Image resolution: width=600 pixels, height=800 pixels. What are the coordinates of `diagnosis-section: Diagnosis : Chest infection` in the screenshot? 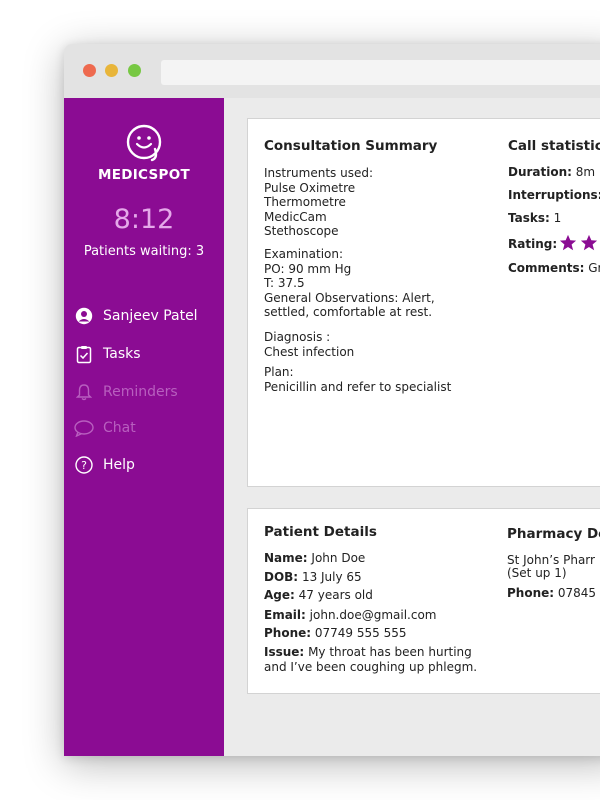 It's located at (309, 344).